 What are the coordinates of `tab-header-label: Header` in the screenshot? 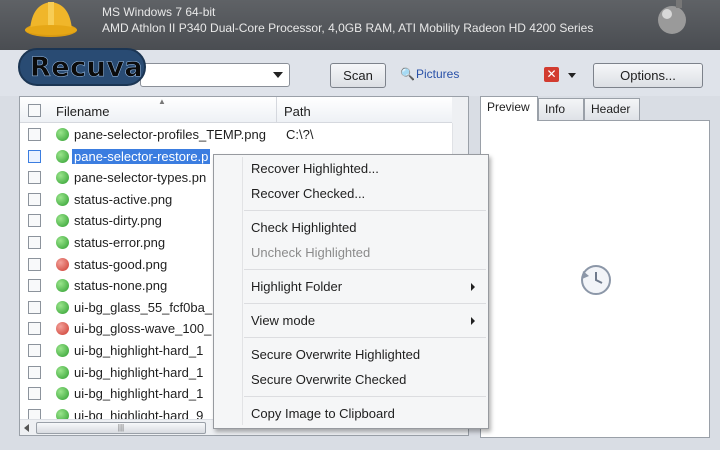 It's located at (611, 109).